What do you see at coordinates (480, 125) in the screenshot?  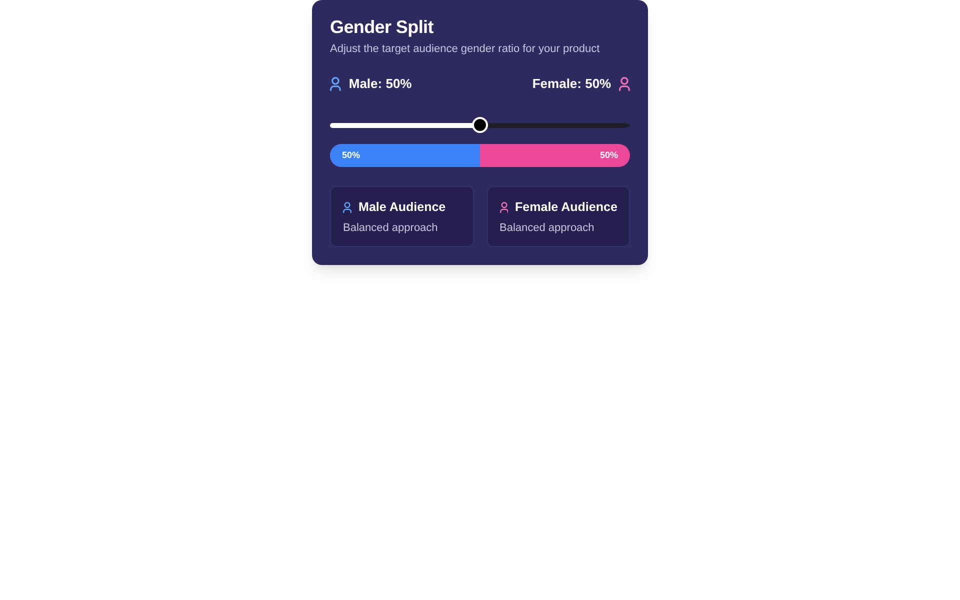 I see `slider-thumb` at bounding box center [480, 125].